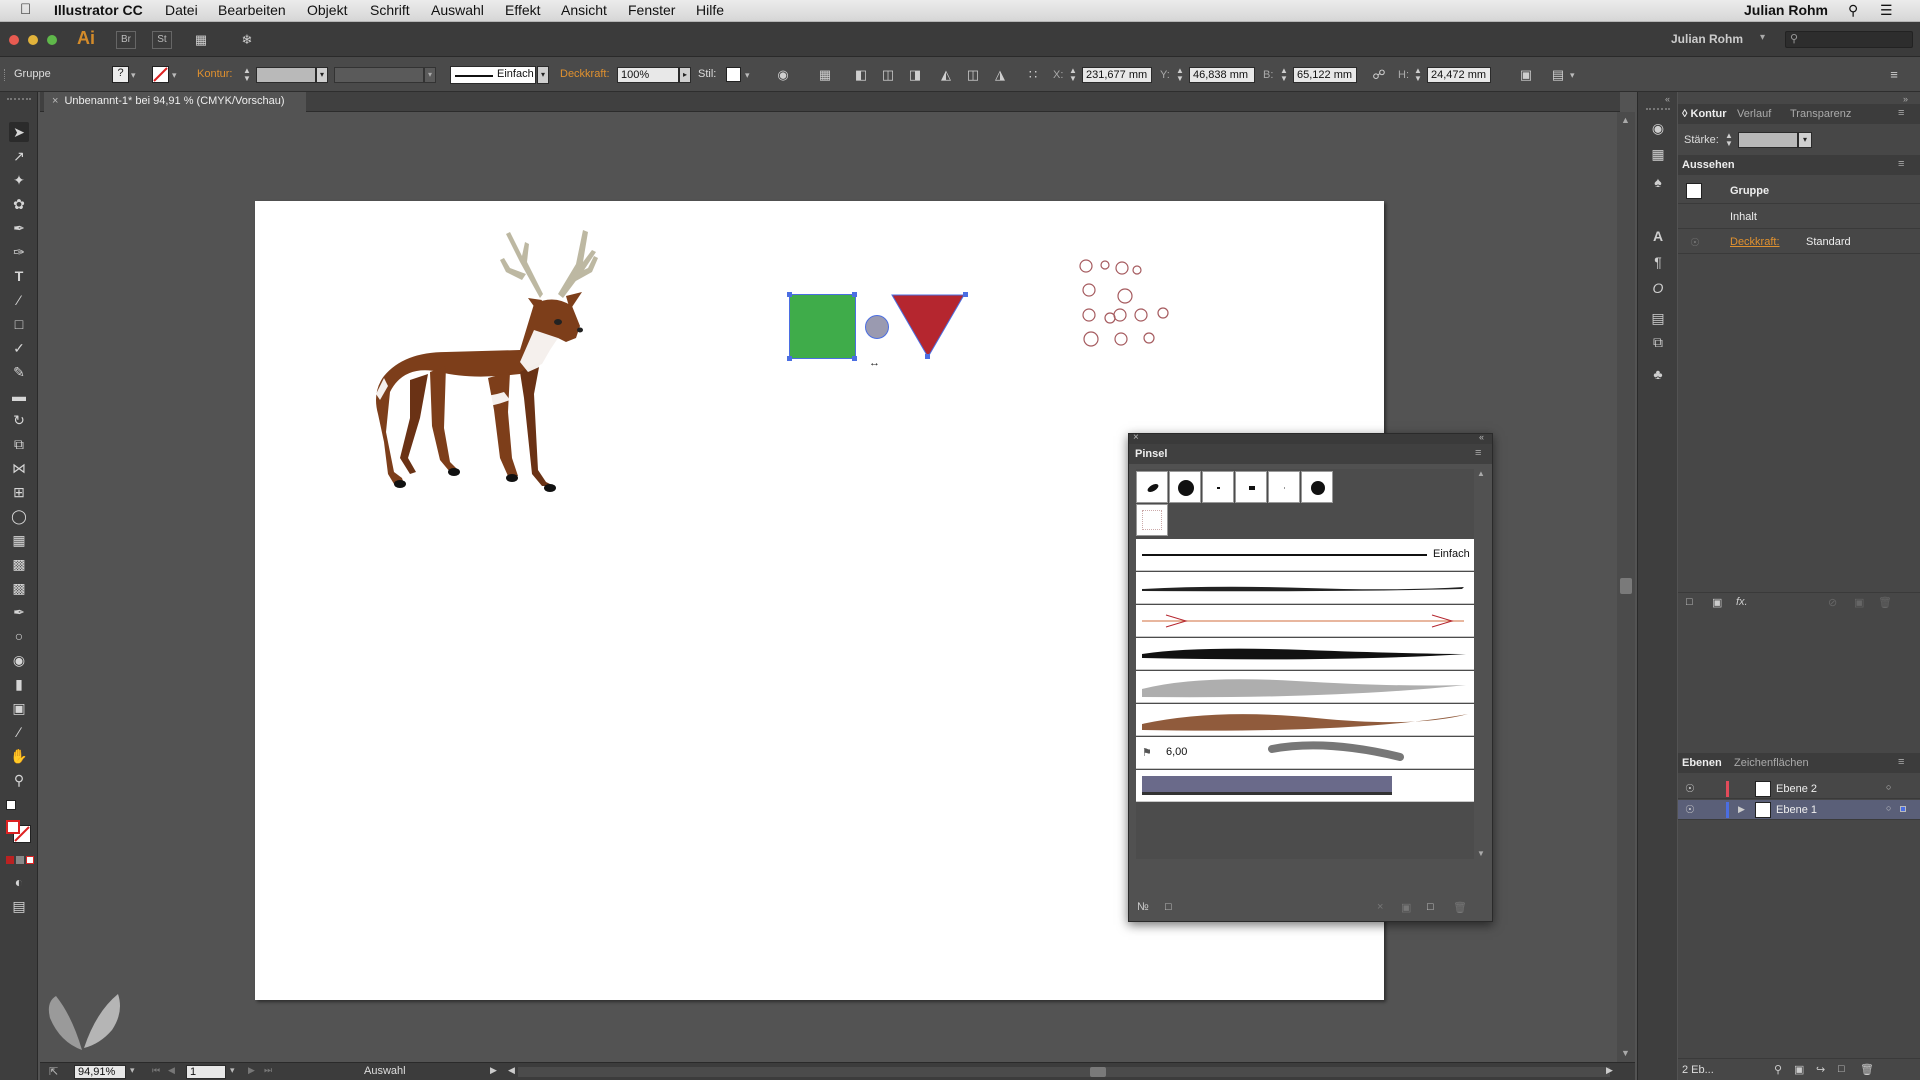 This screenshot has width=1920, height=1080. Describe the element at coordinates (1901, 762) in the screenshot. I see `layers-panel-menu-icon: ≡` at that location.